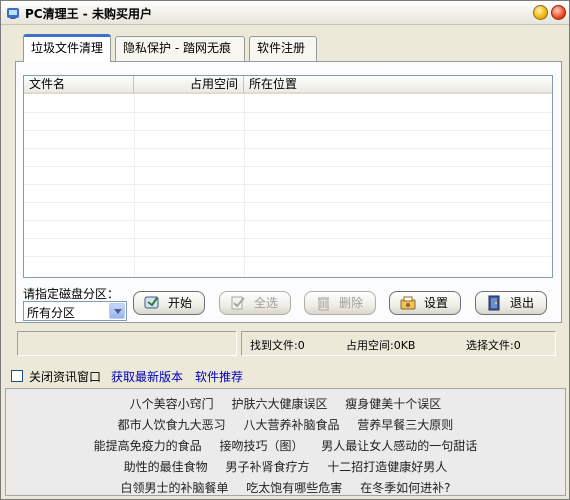 The image size is (570, 500). Describe the element at coordinates (79, 85) in the screenshot. I see `column-header-filename: 文件名` at that location.